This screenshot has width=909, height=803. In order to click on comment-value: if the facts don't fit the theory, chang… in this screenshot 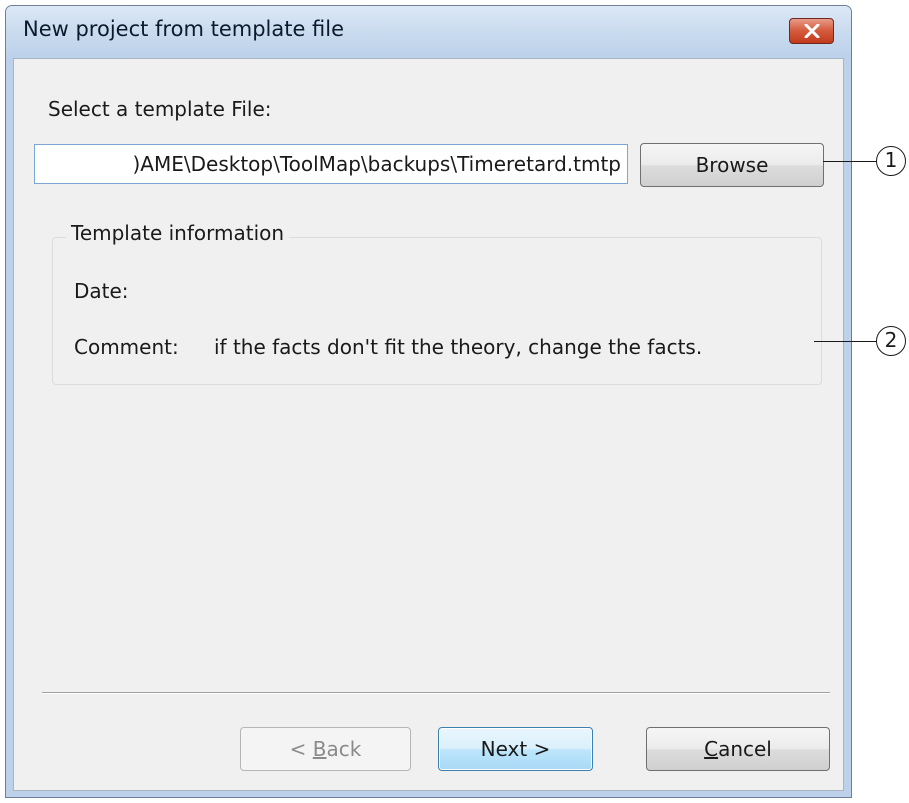, I will do `click(458, 347)`.